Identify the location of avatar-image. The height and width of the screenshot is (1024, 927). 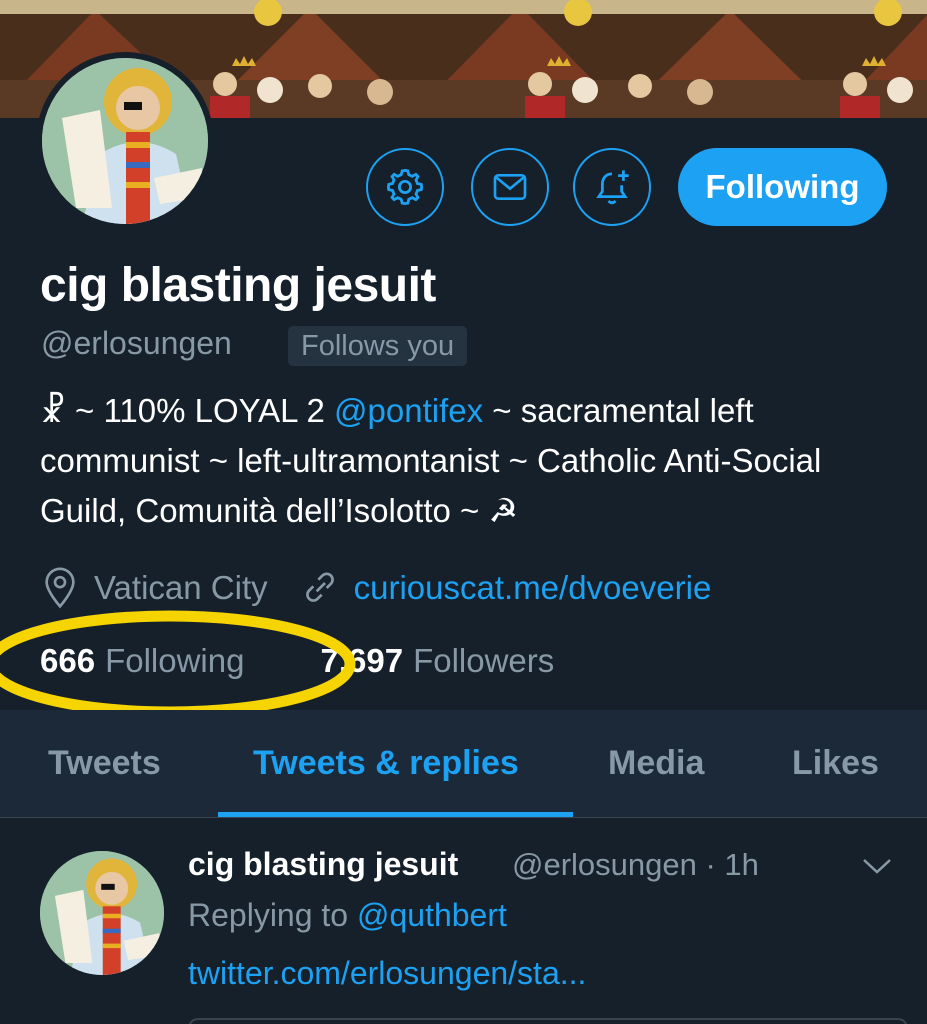
(125, 141).